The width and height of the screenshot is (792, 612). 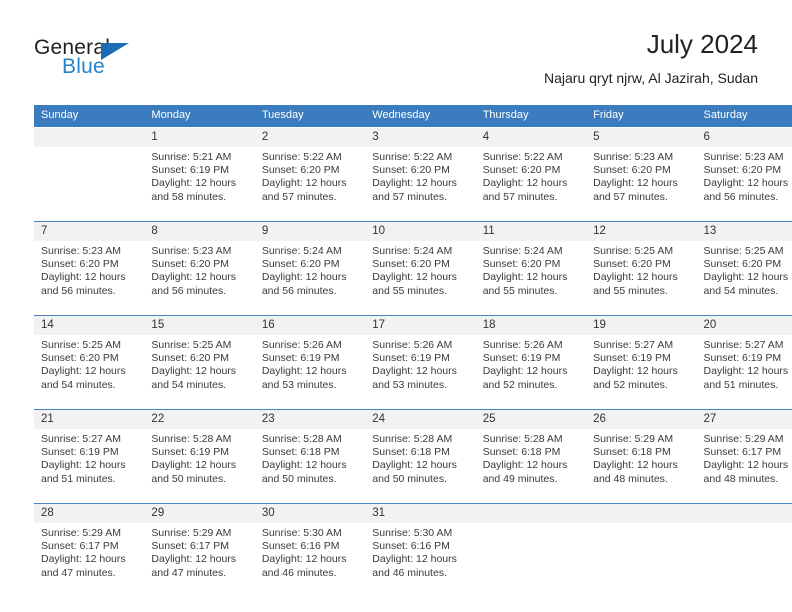 I want to click on day-number: 11, so click(x=531, y=231).